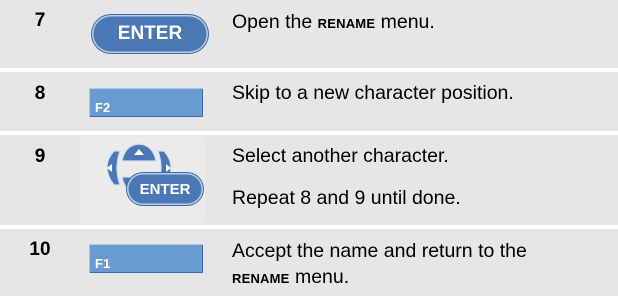 This screenshot has width=618, height=296. Describe the element at coordinates (346, 198) in the screenshot. I see `step-note: Repeat 8 and 9 until done.` at that location.